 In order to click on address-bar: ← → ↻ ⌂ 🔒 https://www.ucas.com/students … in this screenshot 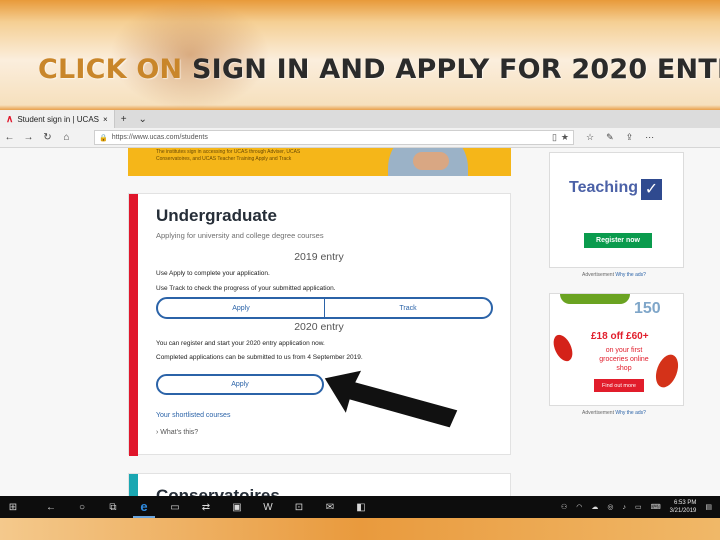, I will do `click(360, 138)`.